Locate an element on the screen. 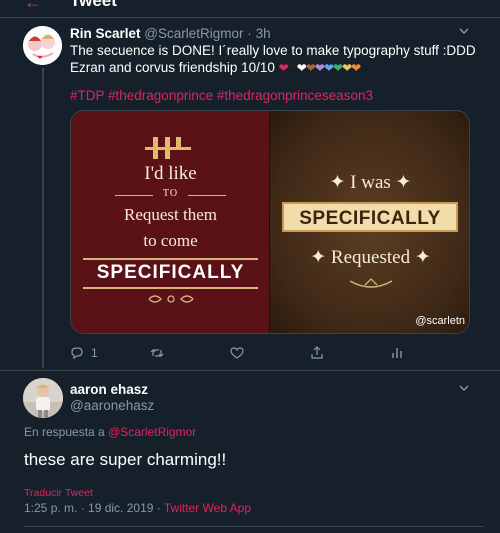 The height and width of the screenshot is (533, 500). image-text-line2: Request them is located at coordinates (170, 214).